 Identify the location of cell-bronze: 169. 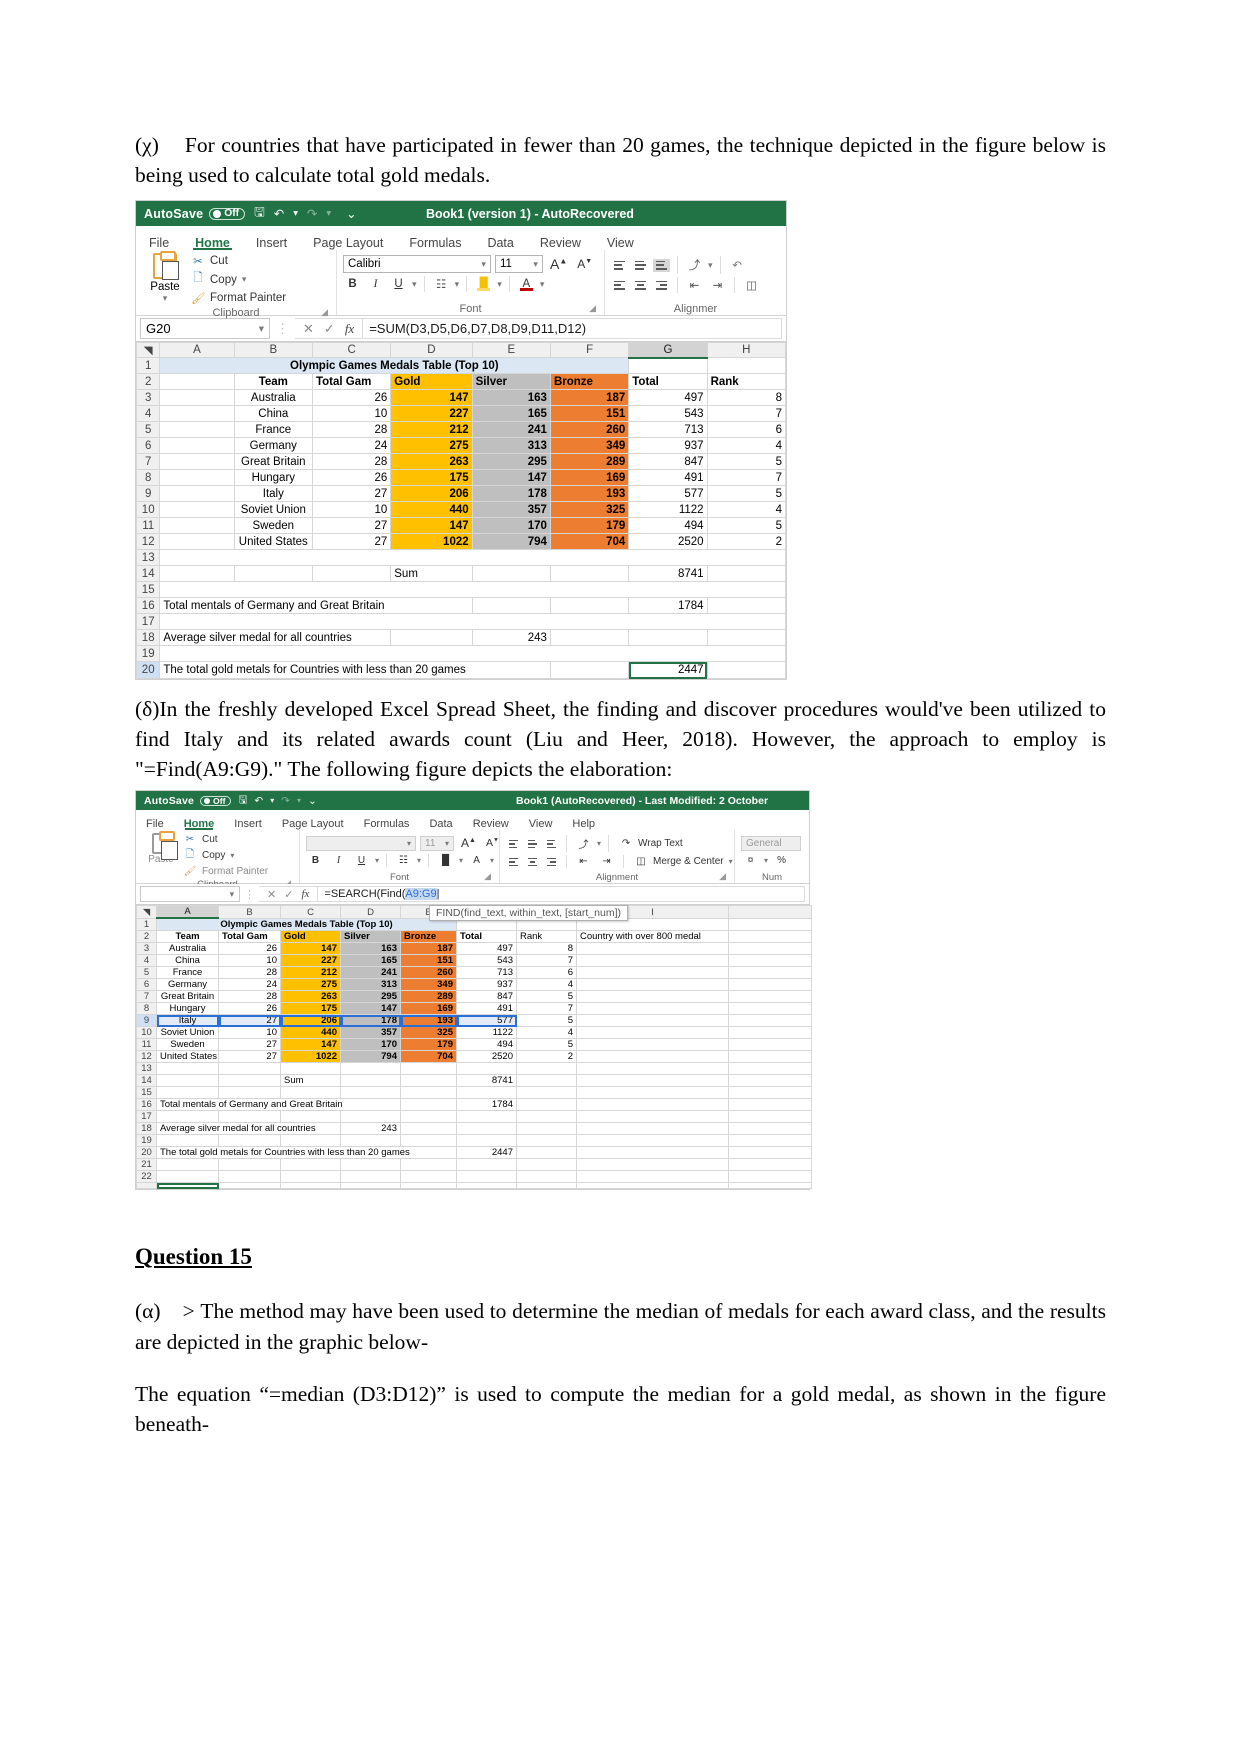
(428, 1009).